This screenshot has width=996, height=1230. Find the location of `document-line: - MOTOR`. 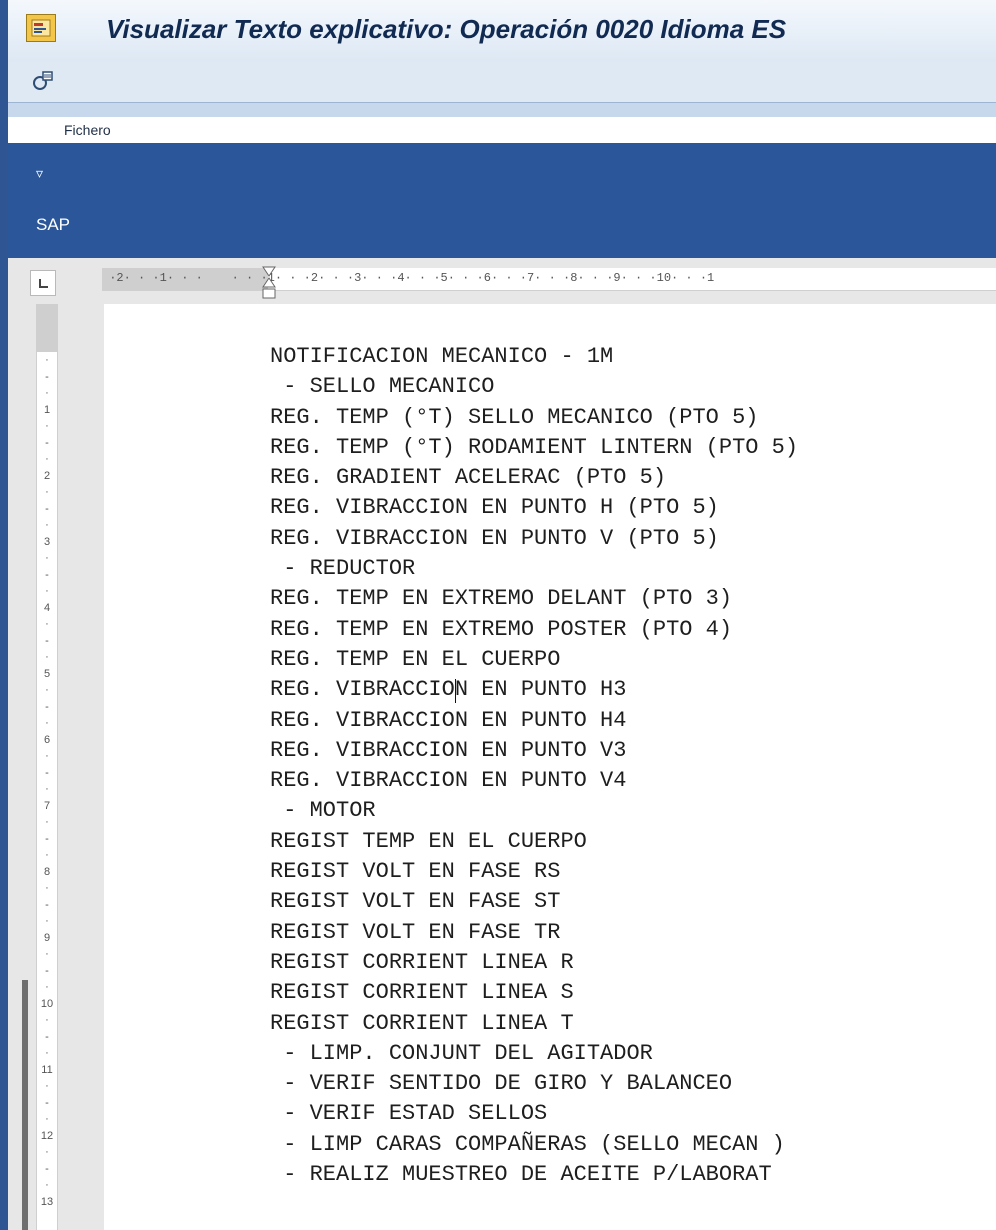

document-line: - MOTOR is located at coordinates (323, 811).